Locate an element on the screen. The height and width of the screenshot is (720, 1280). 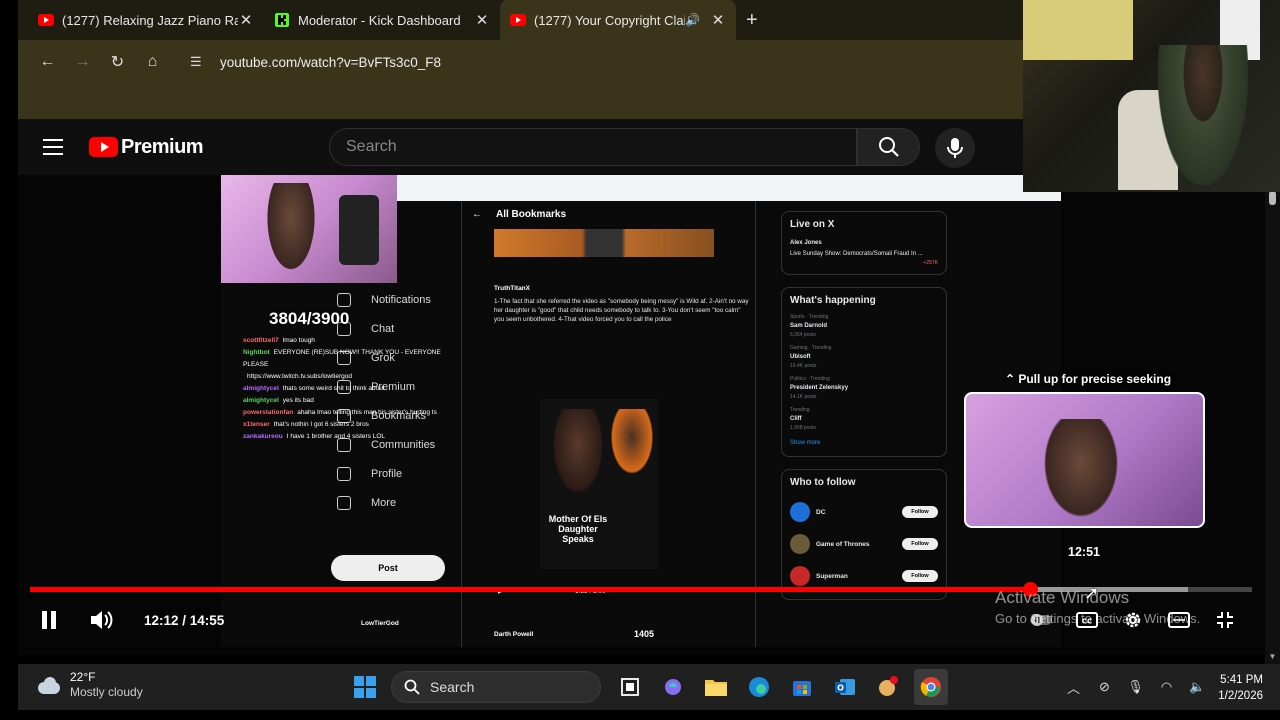
logo-text: Premium is located at coordinates (162, 146).